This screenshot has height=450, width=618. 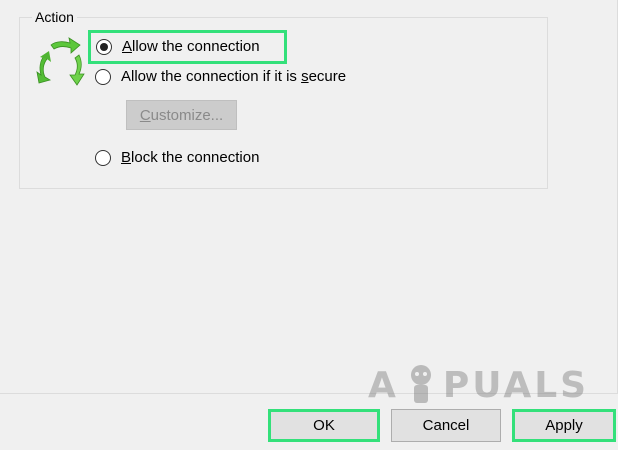 I want to click on block-connection-label: Block the connection, so click(x=190, y=158).